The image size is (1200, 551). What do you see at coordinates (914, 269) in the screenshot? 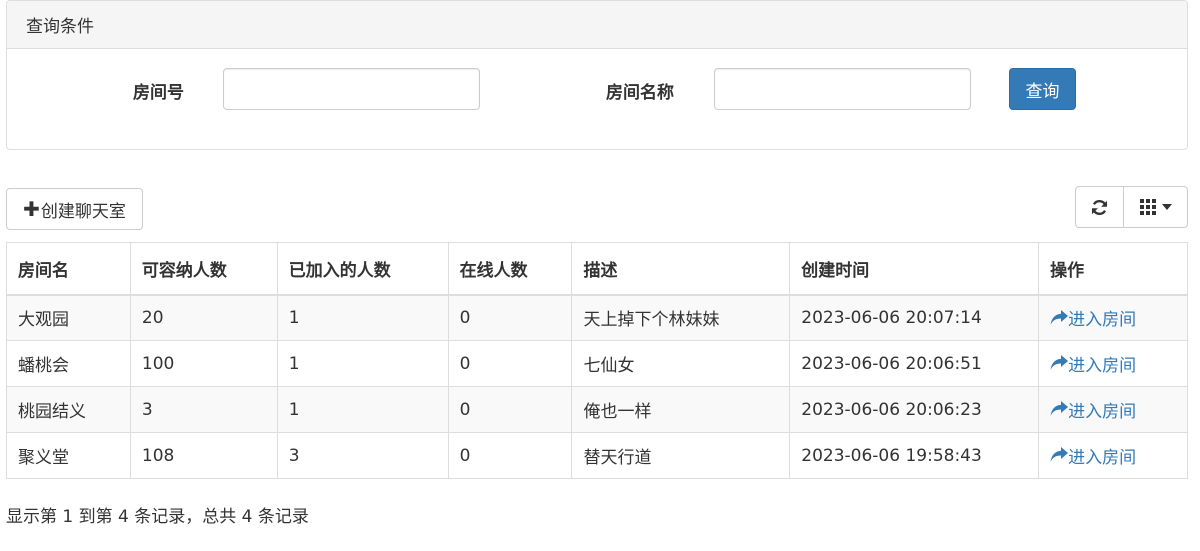
I see `header-created-time: 创建时间` at bounding box center [914, 269].